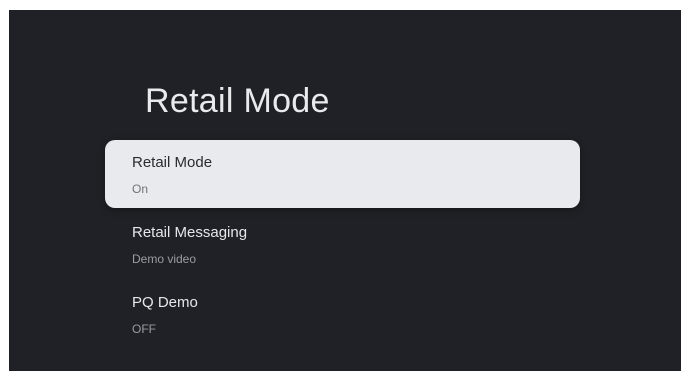 Image resolution: width=690 pixels, height=381 pixels. Describe the element at coordinates (140, 189) in the screenshot. I see `menu-item-value: On` at that location.